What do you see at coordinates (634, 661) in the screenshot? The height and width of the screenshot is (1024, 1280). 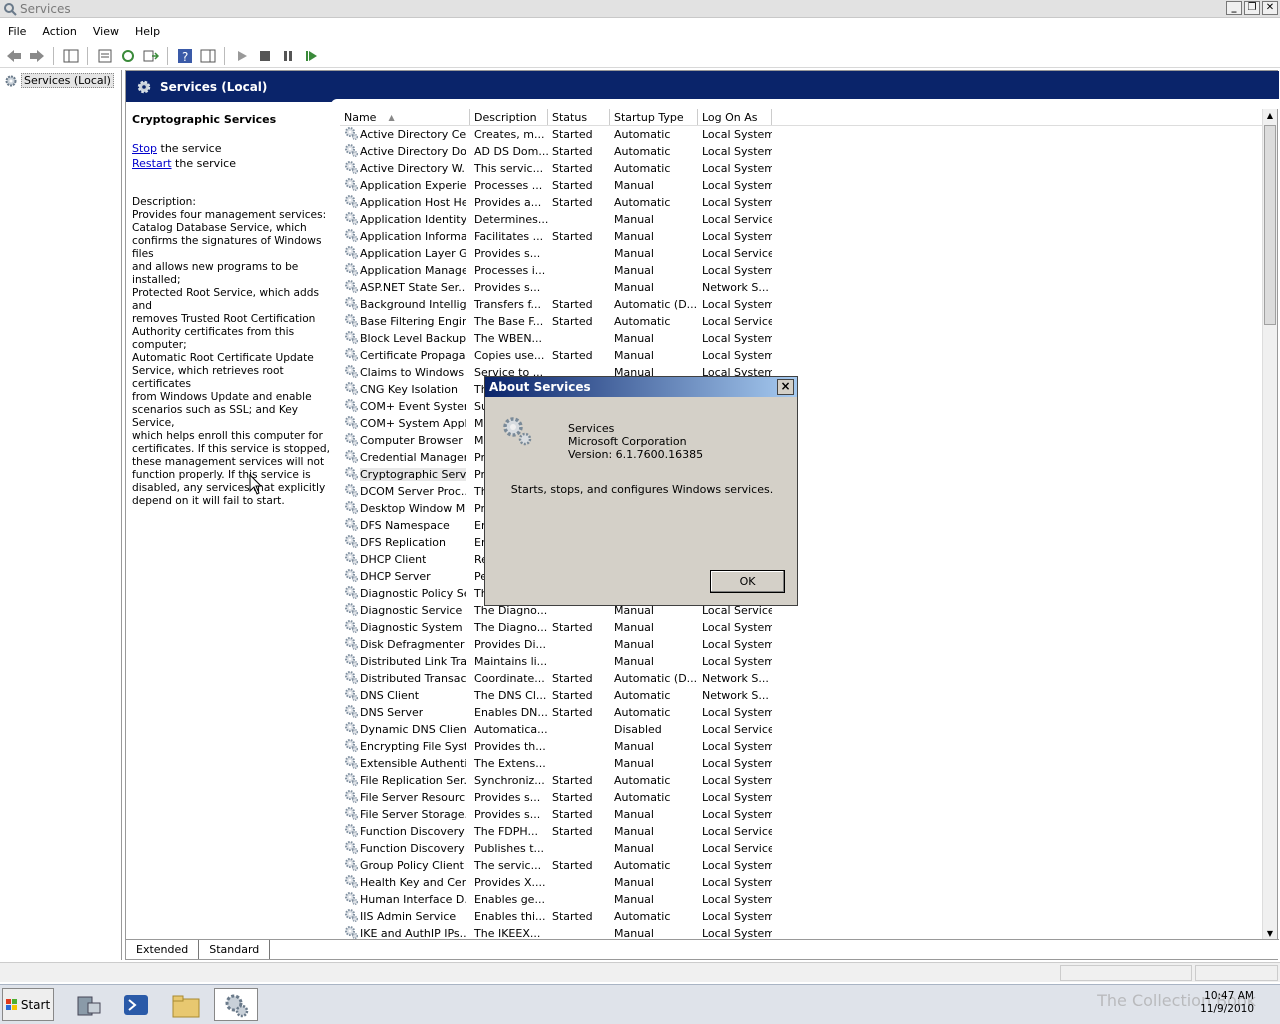 I see `service-startup-type-cell: Manual` at bounding box center [634, 661].